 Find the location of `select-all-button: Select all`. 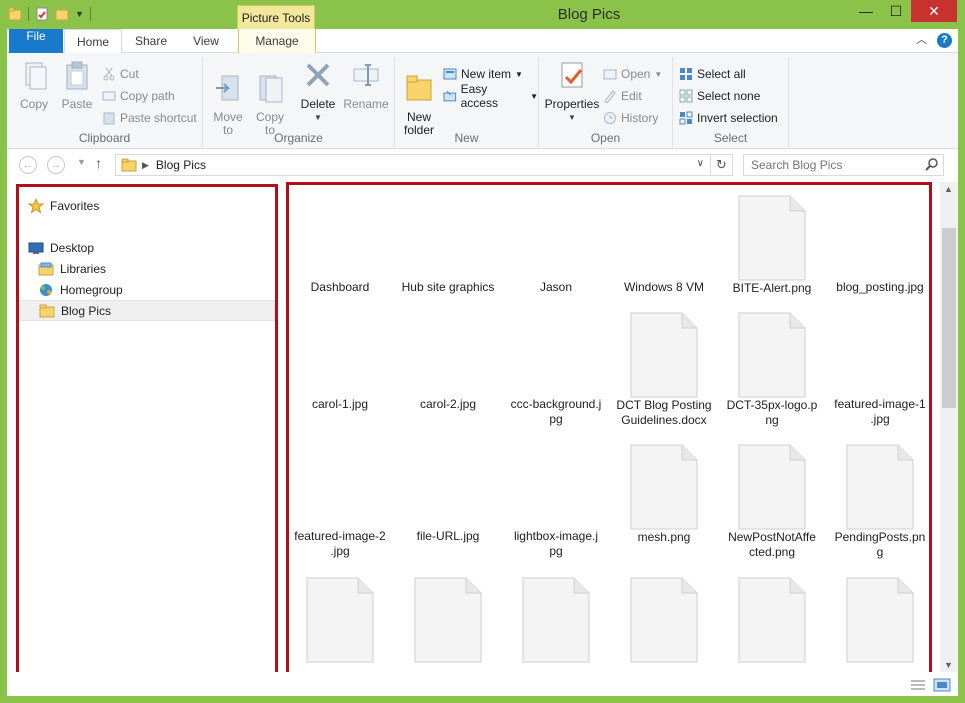

select-all-button: Select all is located at coordinates (712, 74).